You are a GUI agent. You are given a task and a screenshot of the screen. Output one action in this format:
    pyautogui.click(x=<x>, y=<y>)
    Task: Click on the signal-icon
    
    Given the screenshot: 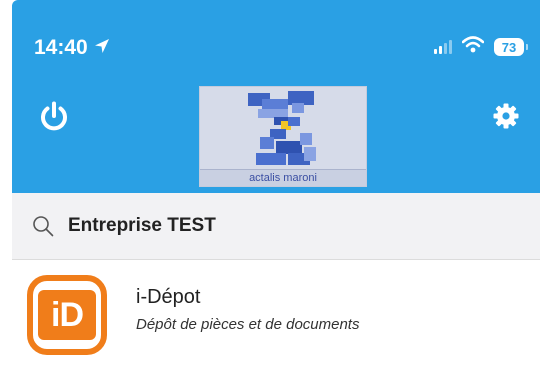 What is the action you would take?
    pyautogui.click(x=443, y=47)
    